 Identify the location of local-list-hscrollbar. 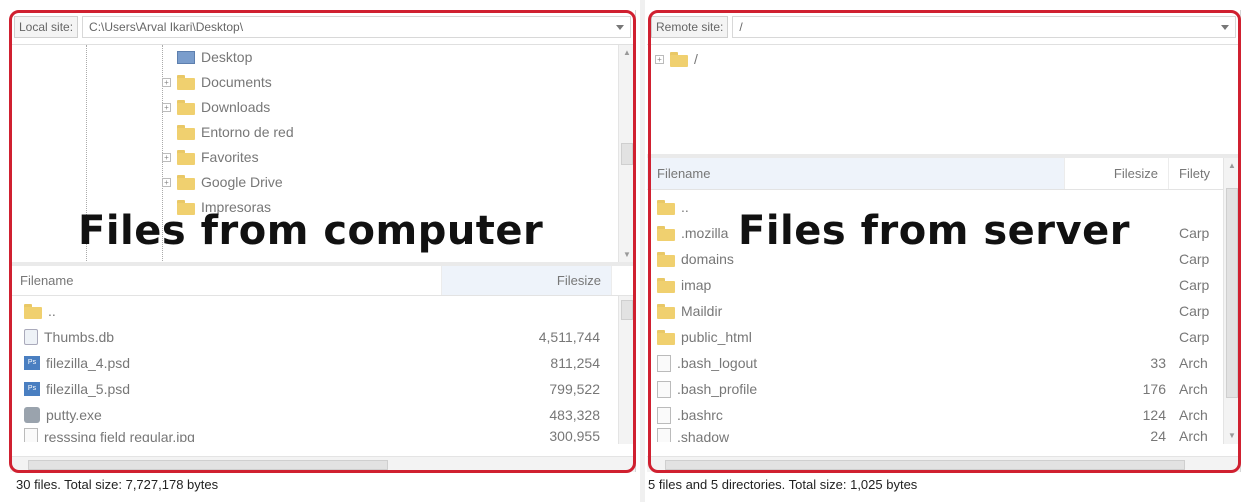
(322, 464).